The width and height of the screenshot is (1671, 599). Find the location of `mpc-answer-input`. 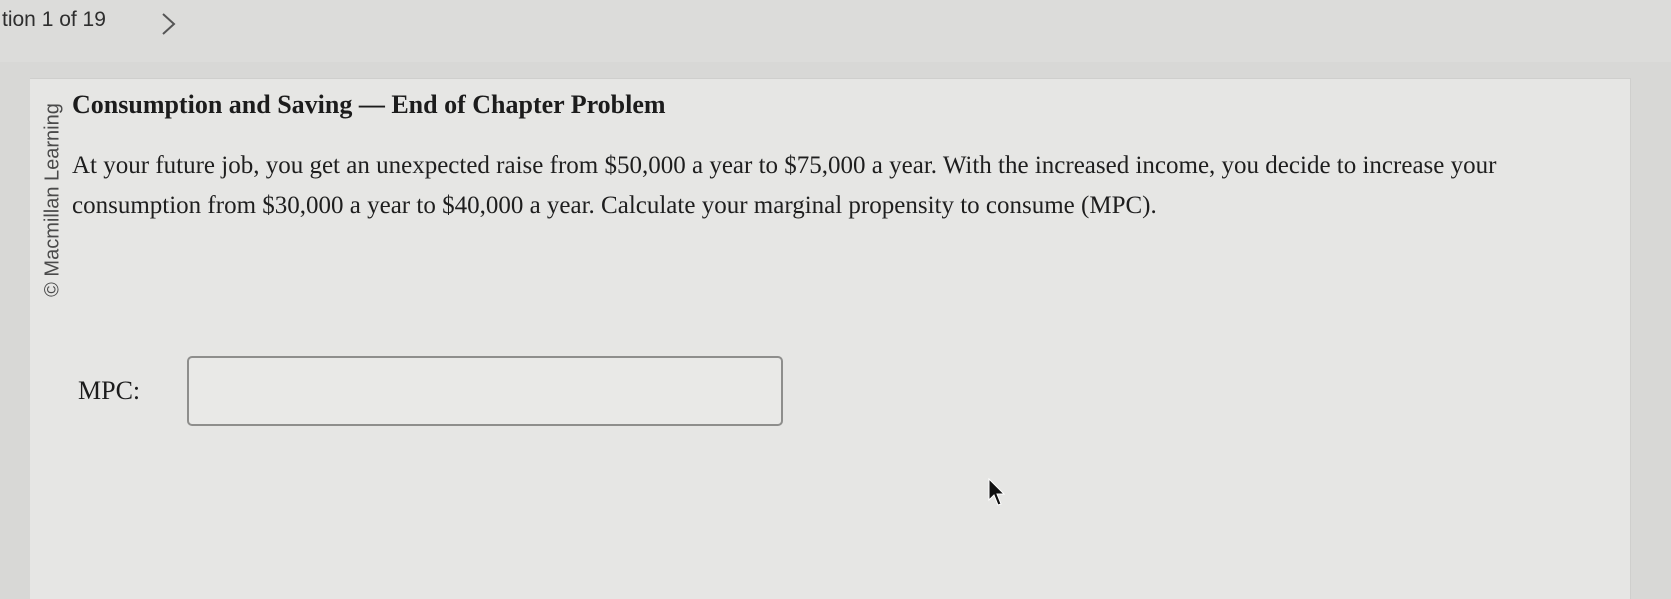

mpc-answer-input is located at coordinates (485, 391).